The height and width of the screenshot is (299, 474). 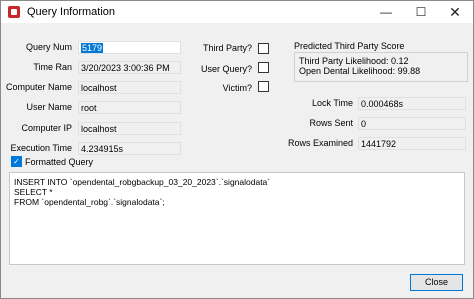 I want to click on rows-examined-field: 1441792, so click(x=412, y=143).